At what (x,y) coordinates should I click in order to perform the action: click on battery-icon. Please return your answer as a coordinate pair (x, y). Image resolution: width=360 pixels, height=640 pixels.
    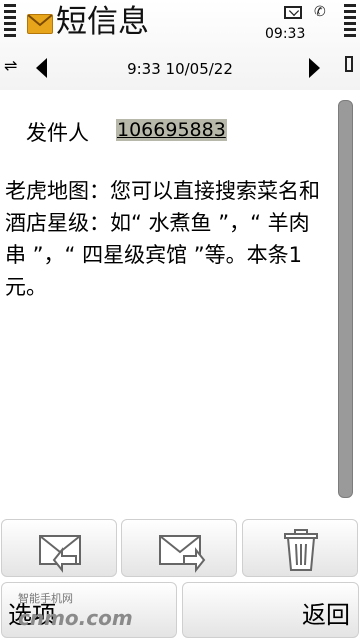
    Looking at the image, I should click on (349, 64).